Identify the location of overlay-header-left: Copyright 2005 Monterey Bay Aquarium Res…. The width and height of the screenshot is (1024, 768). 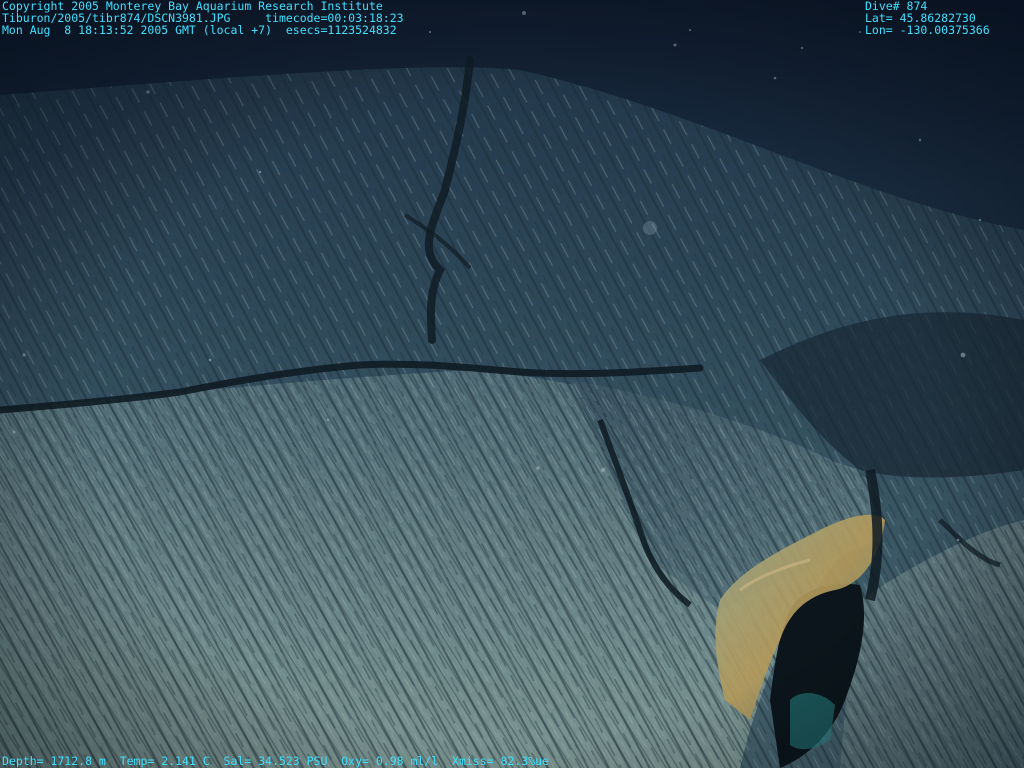
(203, 18).